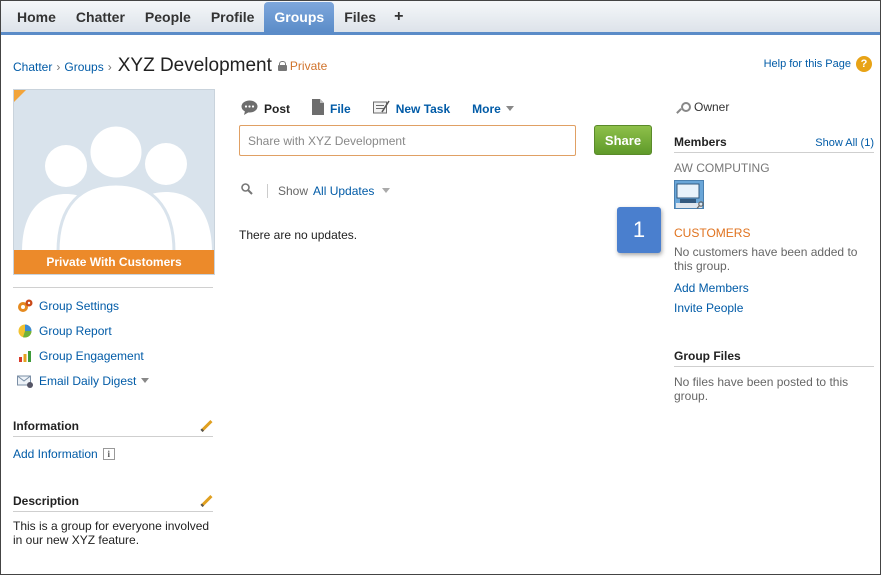 This screenshot has width=881, height=575. I want to click on owner-role: Owner, so click(703, 107).